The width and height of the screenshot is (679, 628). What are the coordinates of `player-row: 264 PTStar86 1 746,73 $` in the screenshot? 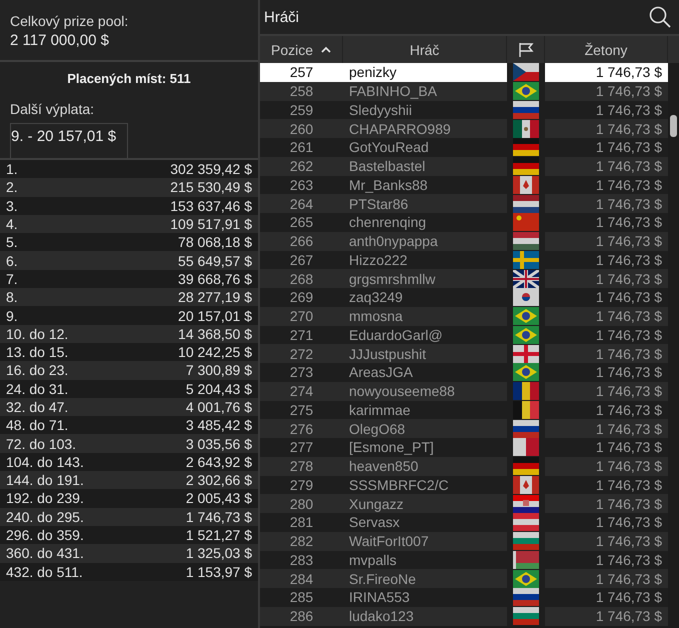 It's located at (464, 203).